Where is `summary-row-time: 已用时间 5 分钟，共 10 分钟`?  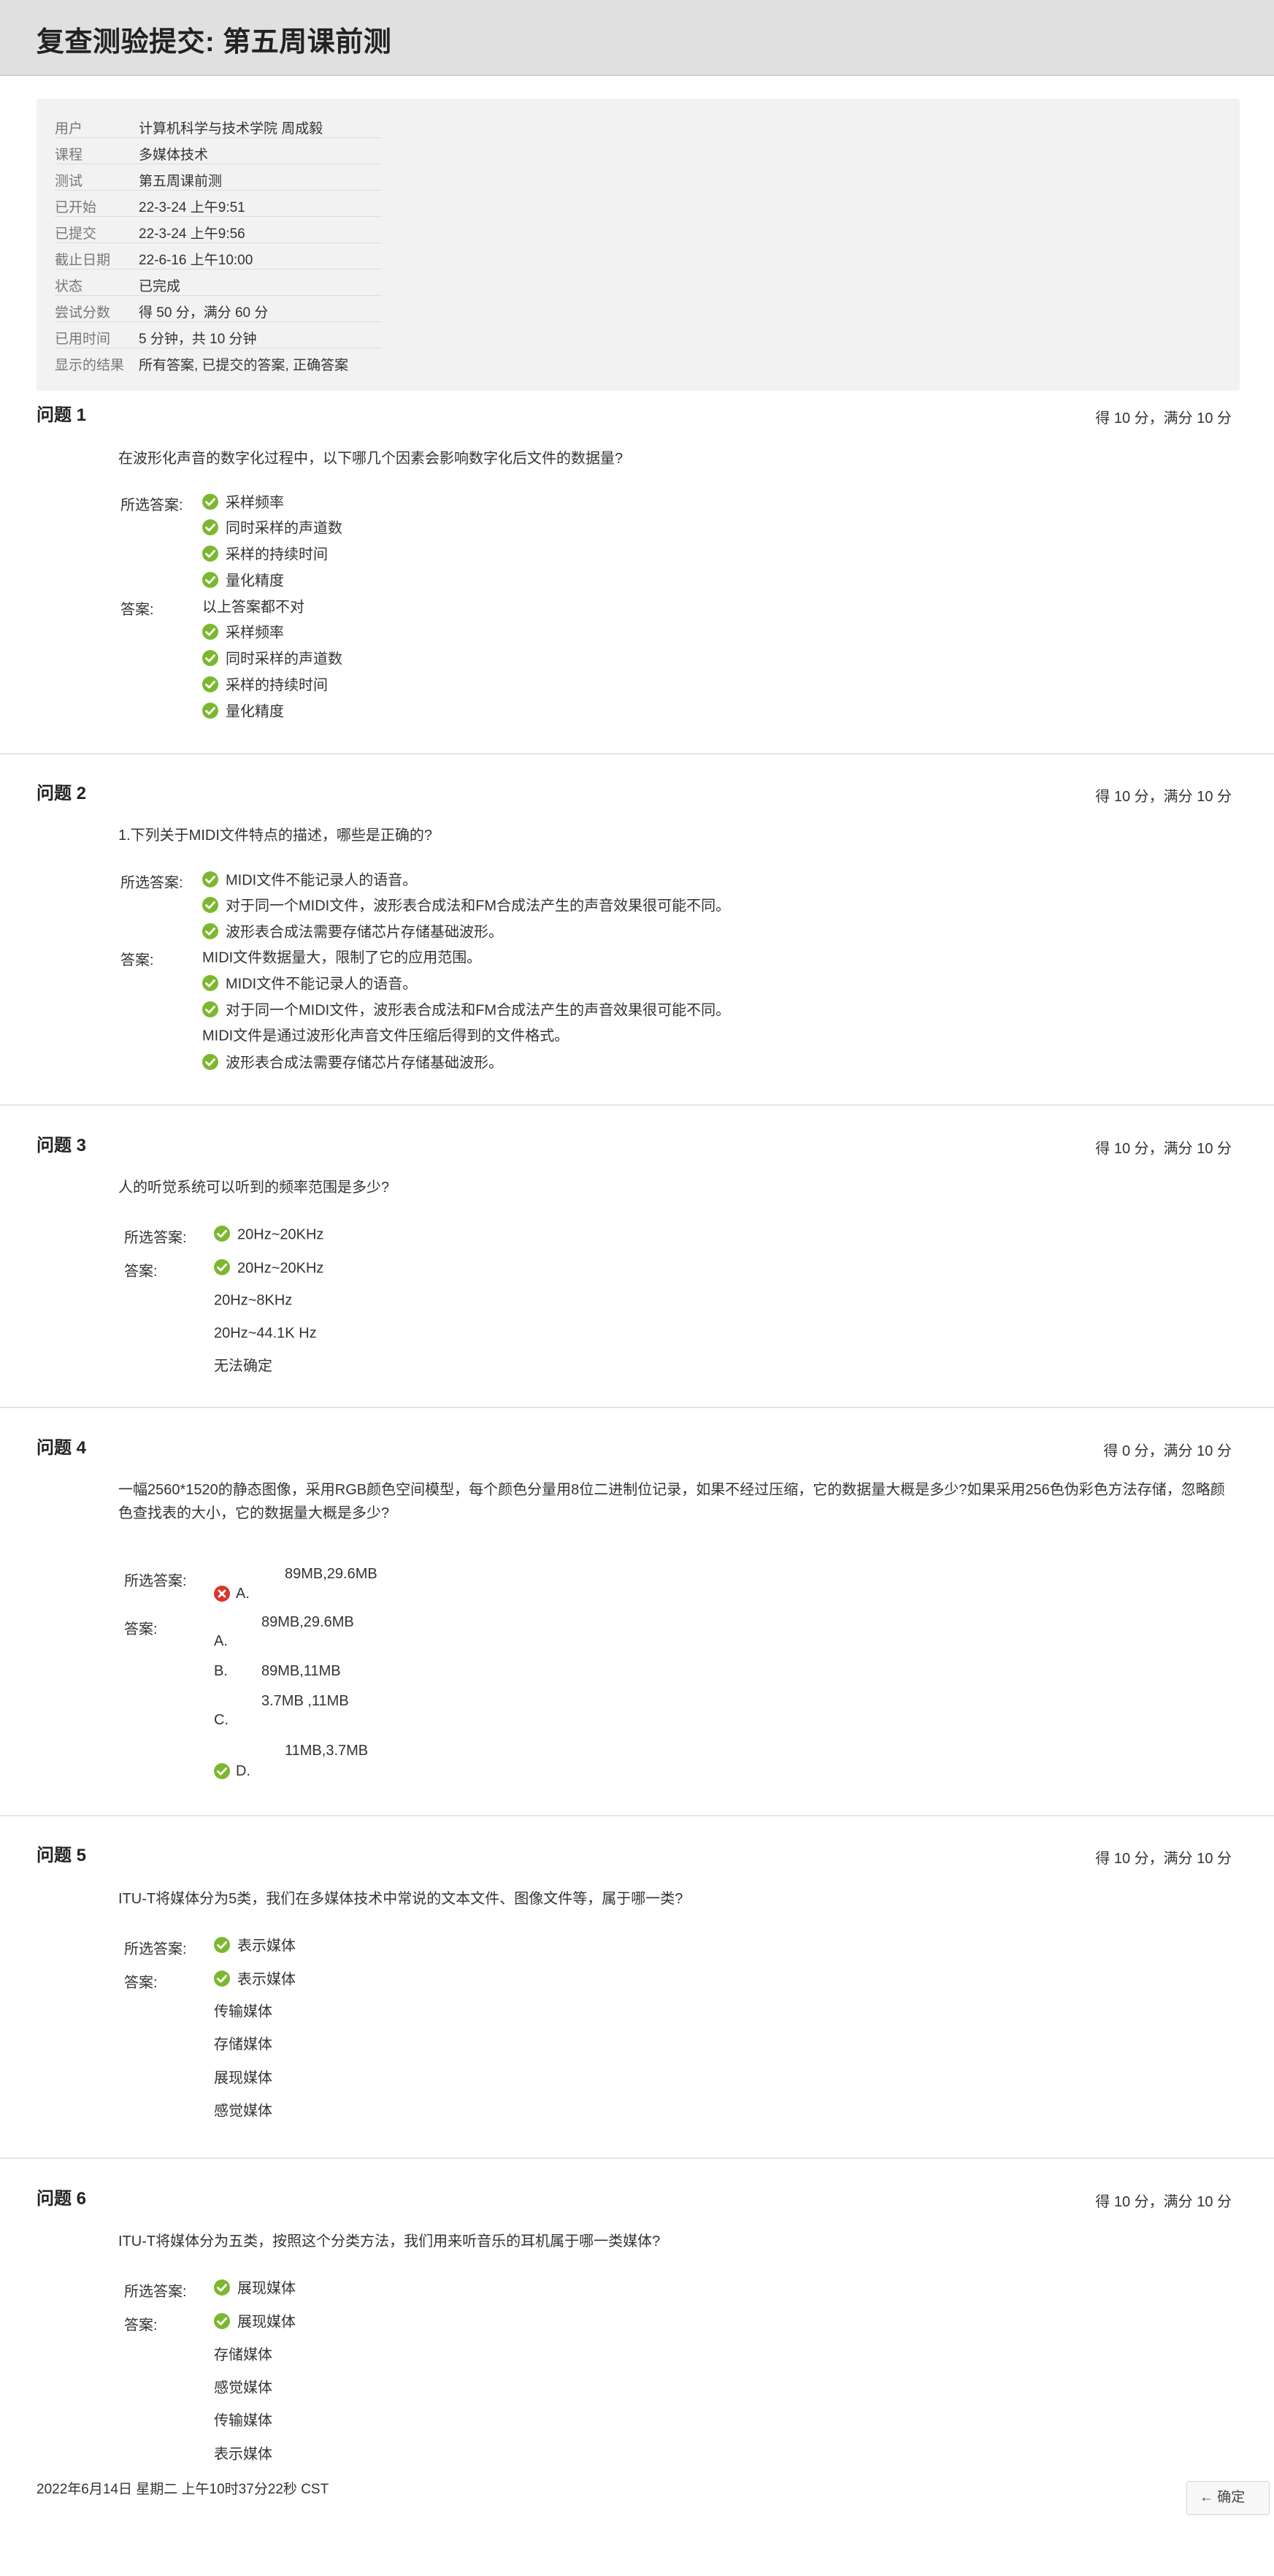
summary-row-time: 已用时间 5 分钟，共 10 分钟 is located at coordinates (218, 335).